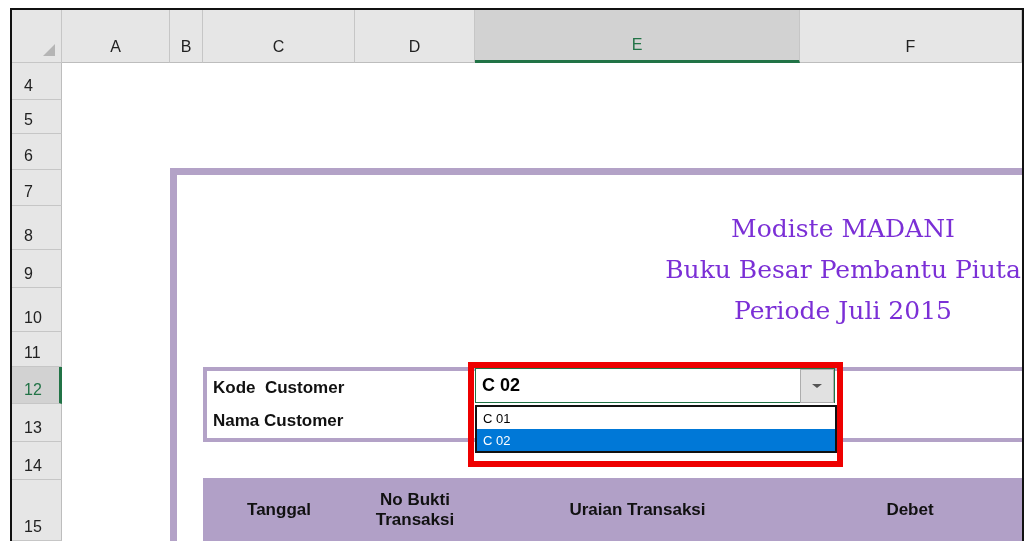 This screenshot has height=541, width=1027. I want to click on dropdown-option: C 02, so click(656, 440).